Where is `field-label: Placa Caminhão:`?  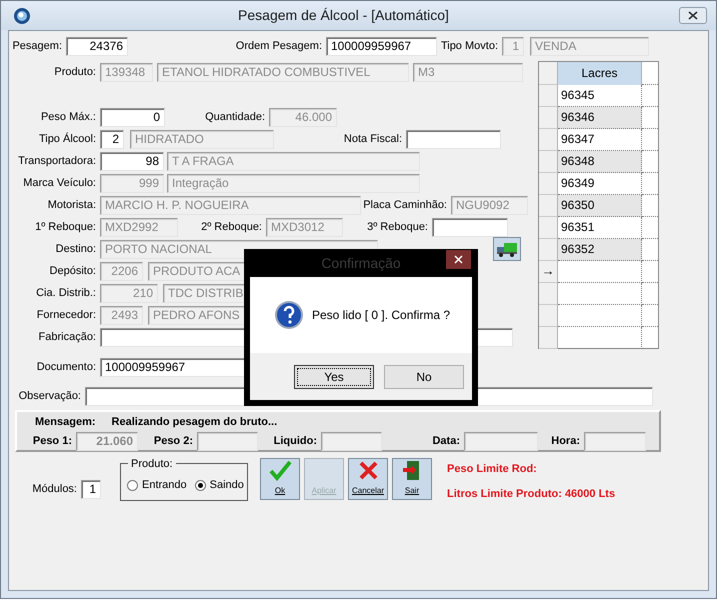 field-label: Placa Caminhão: is located at coordinates (405, 205).